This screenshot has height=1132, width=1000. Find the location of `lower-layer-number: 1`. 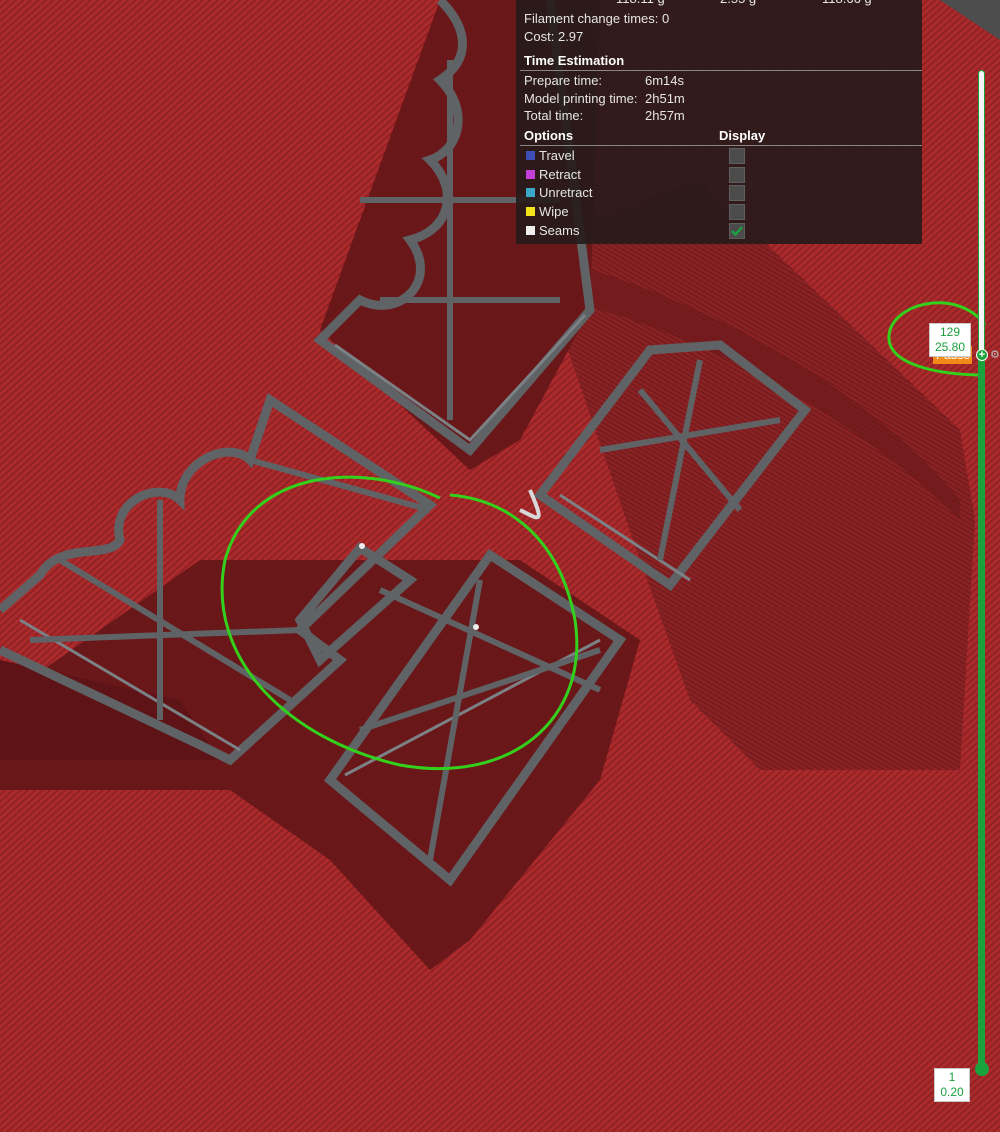

lower-layer-number: 1 is located at coordinates (952, 1077).